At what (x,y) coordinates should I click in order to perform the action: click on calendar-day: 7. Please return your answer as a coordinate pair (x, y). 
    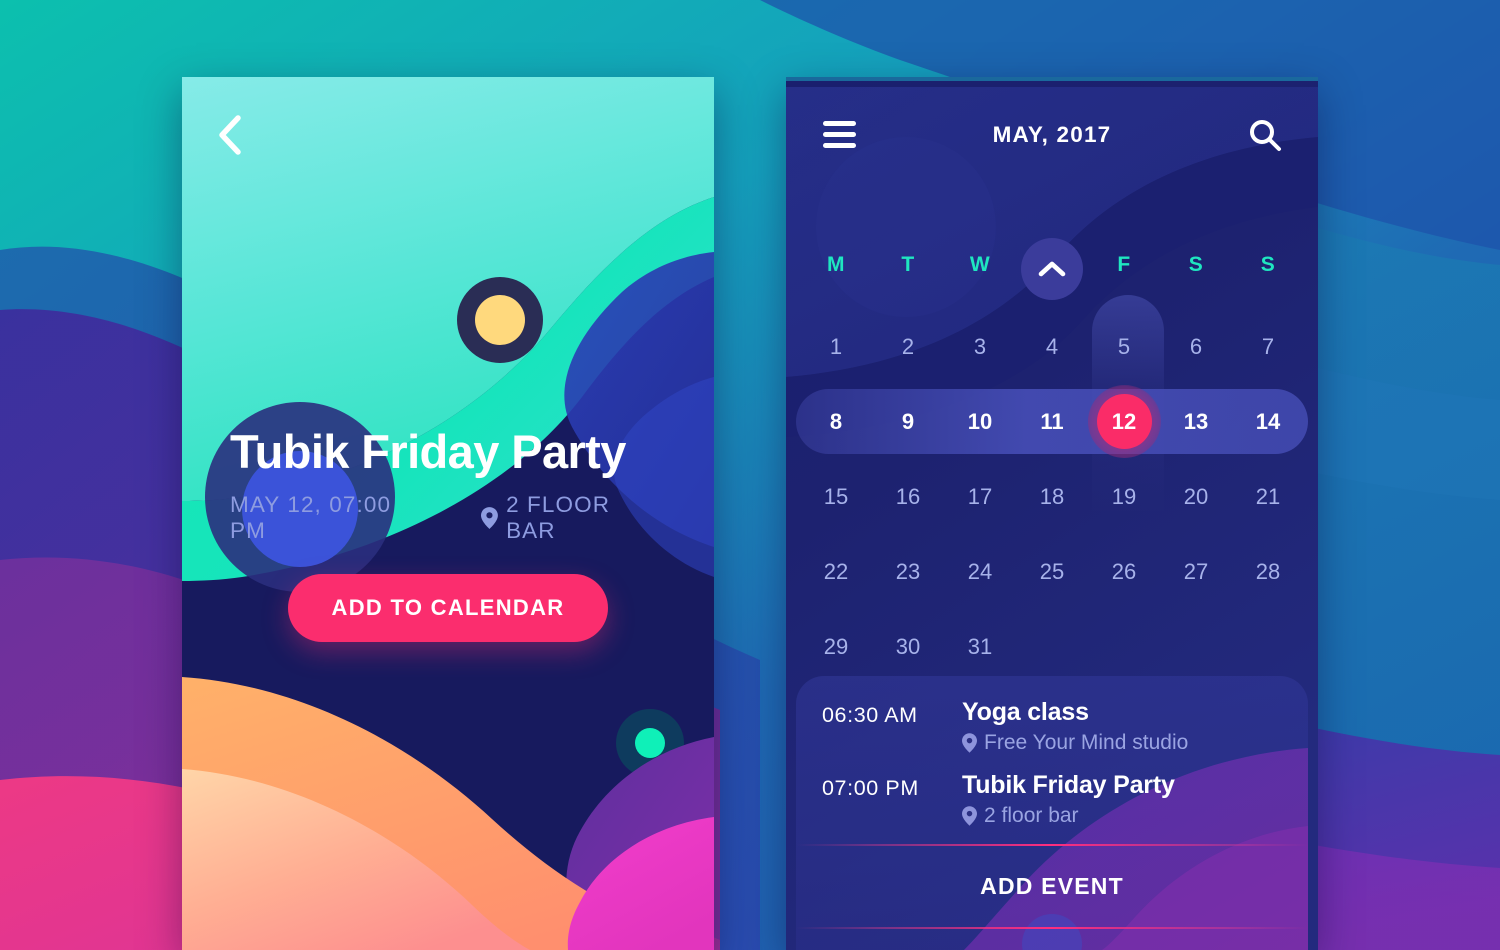
    Looking at the image, I should click on (1268, 346).